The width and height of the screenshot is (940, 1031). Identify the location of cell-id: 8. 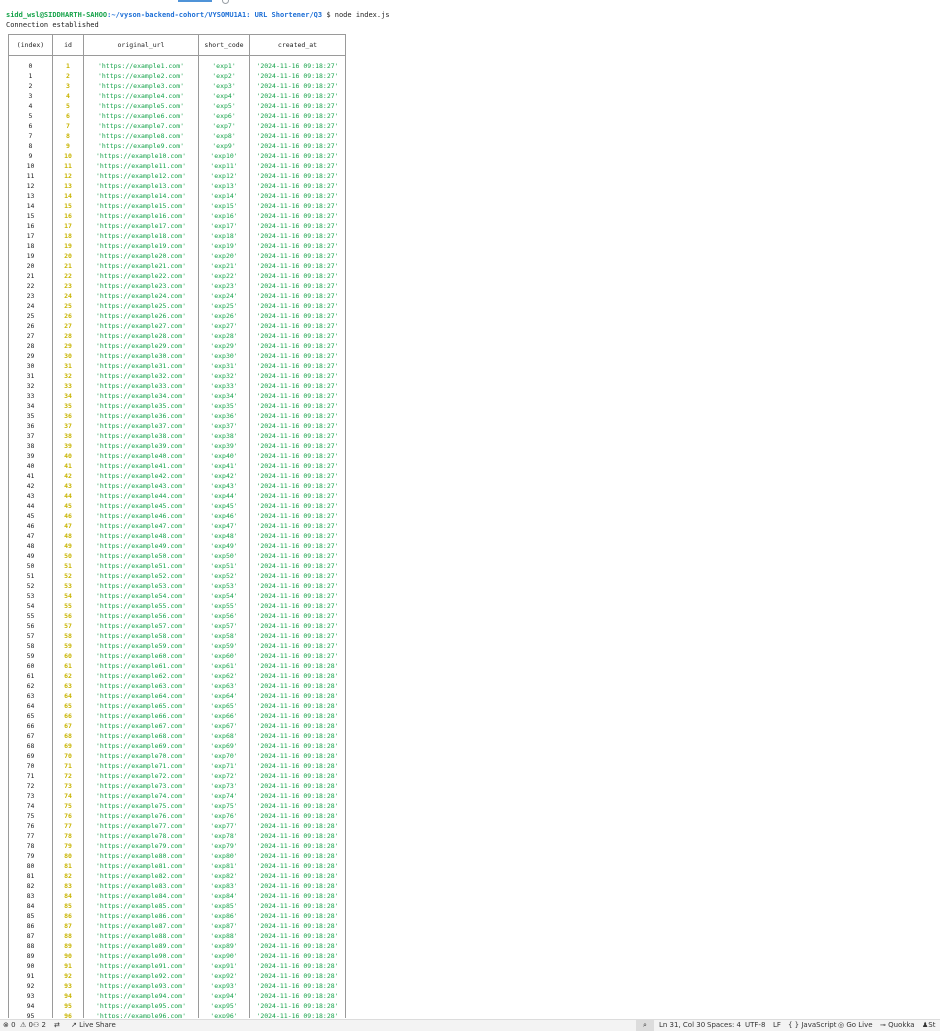
(68, 136).